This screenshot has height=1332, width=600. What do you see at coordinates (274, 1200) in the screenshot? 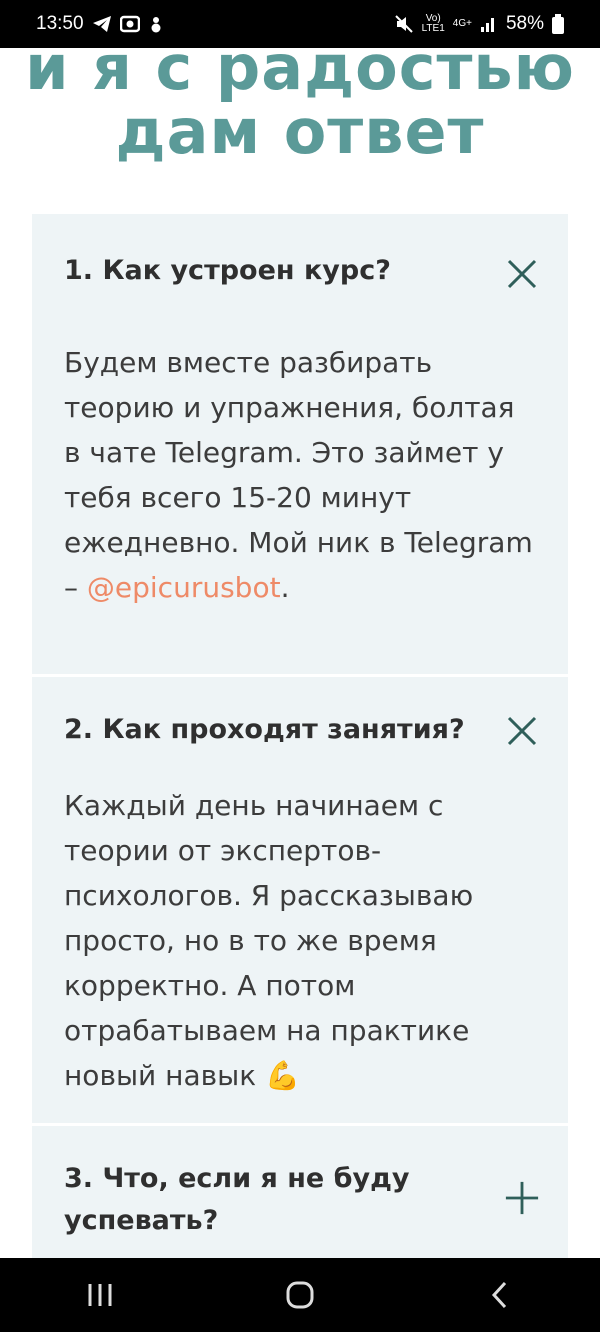
I see `faq-question-3: 3. Что, если я не буду успевать?` at bounding box center [274, 1200].